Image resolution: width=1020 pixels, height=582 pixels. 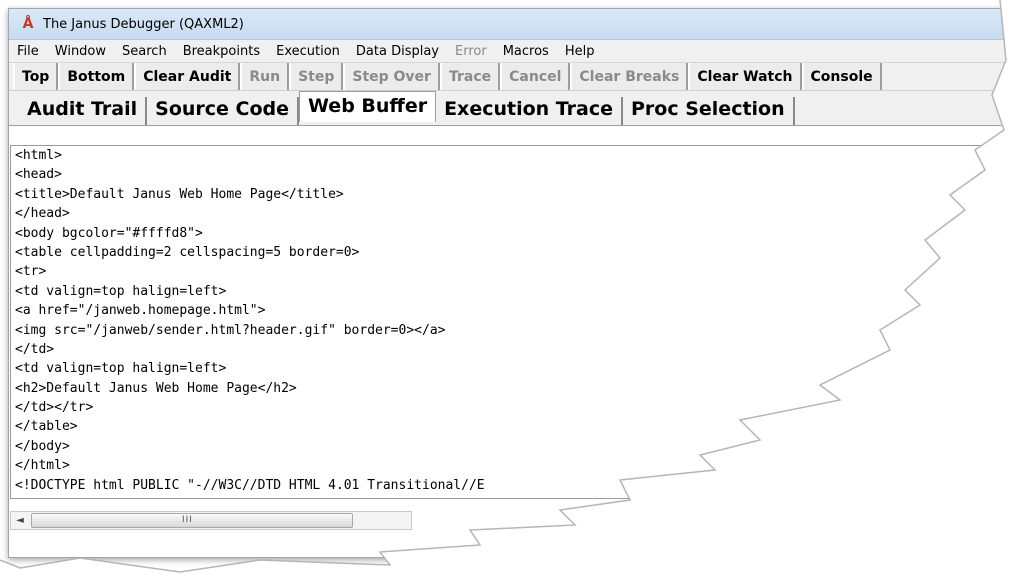 What do you see at coordinates (80, 51) in the screenshot?
I see `menu-item-window: Window` at bounding box center [80, 51].